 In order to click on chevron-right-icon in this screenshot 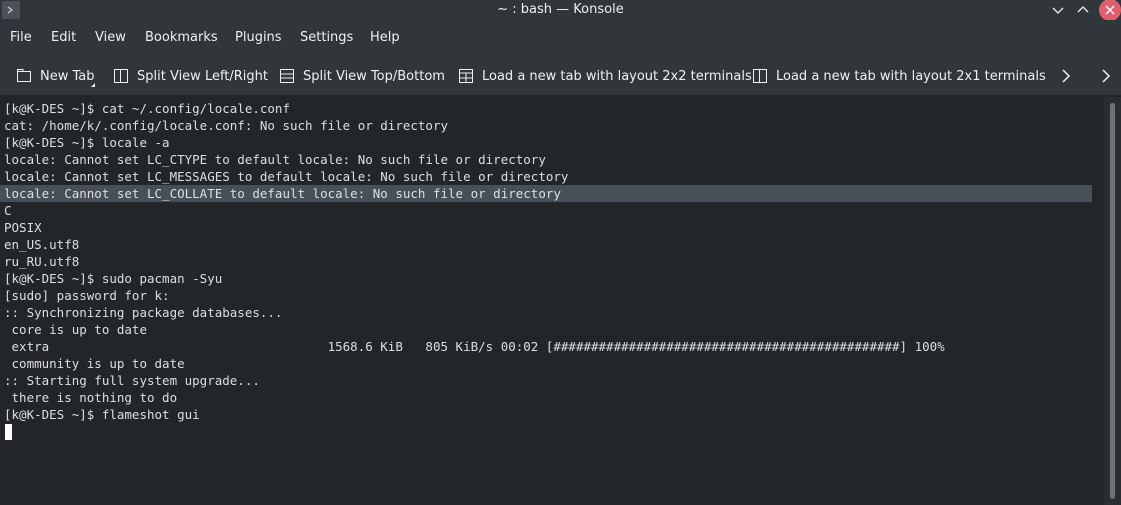, I will do `click(1066, 76)`.